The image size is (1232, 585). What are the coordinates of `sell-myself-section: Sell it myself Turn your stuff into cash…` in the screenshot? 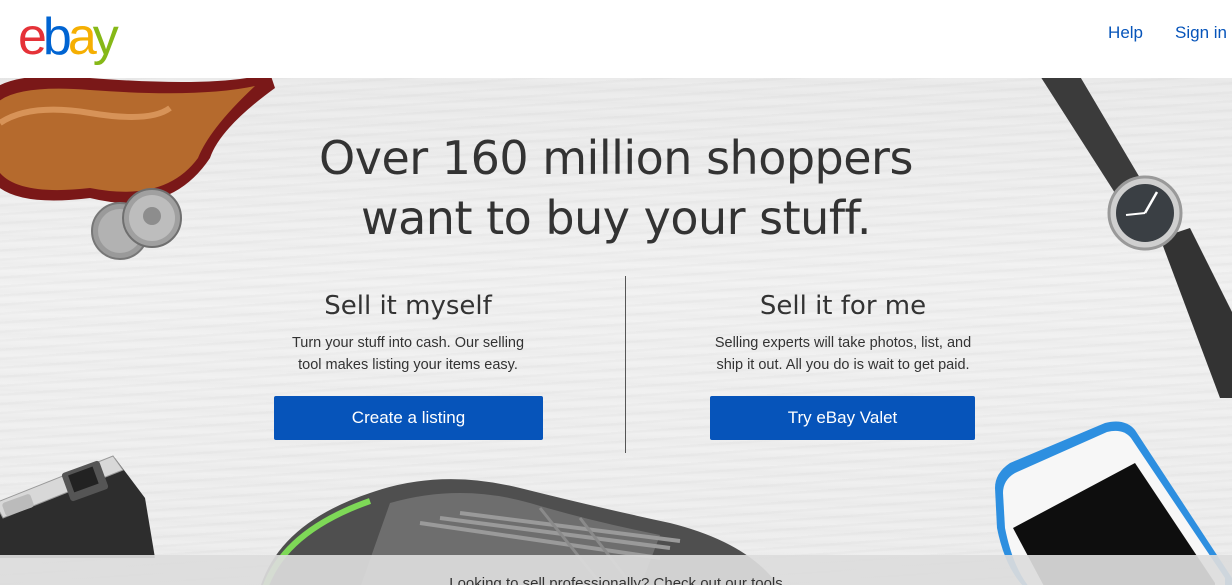 It's located at (408, 332).